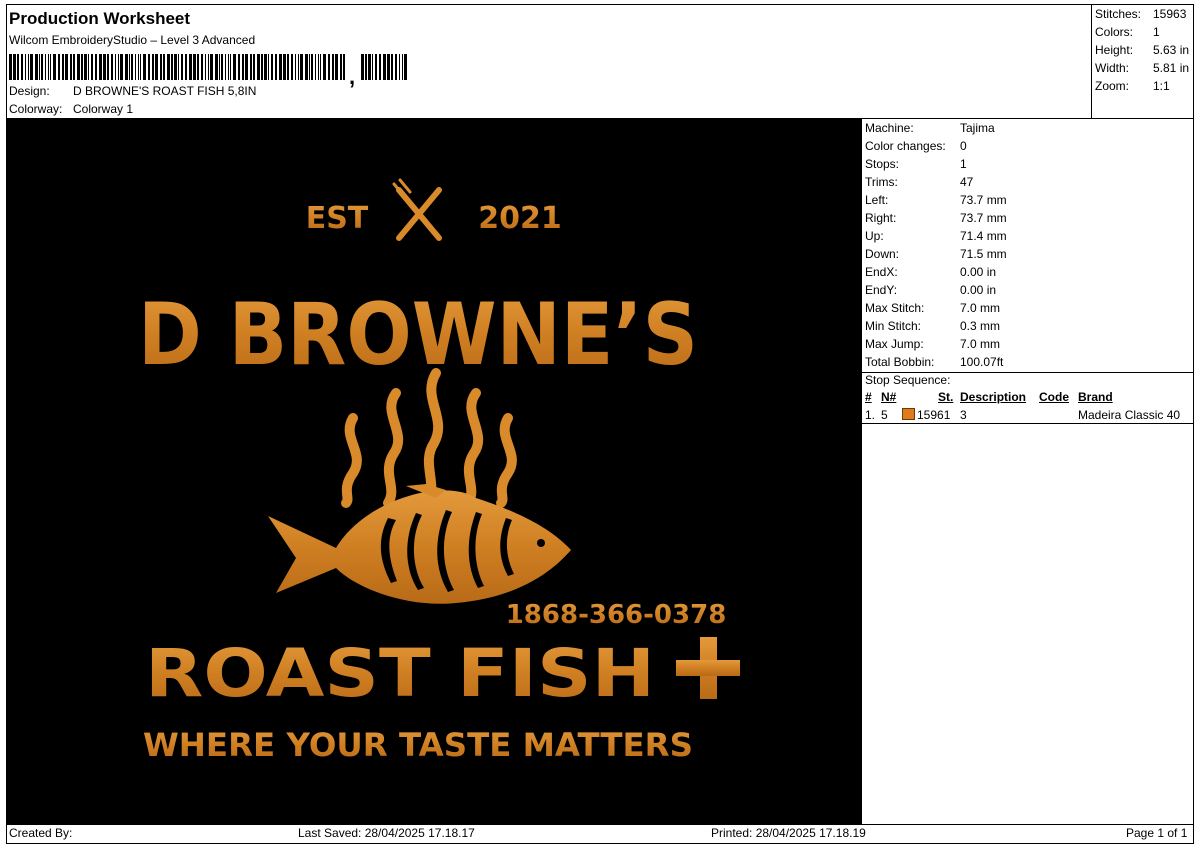 Image resolution: width=1200 pixels, height=848 pixels. I want to click on fork-knife-icon, so click(417, 209).